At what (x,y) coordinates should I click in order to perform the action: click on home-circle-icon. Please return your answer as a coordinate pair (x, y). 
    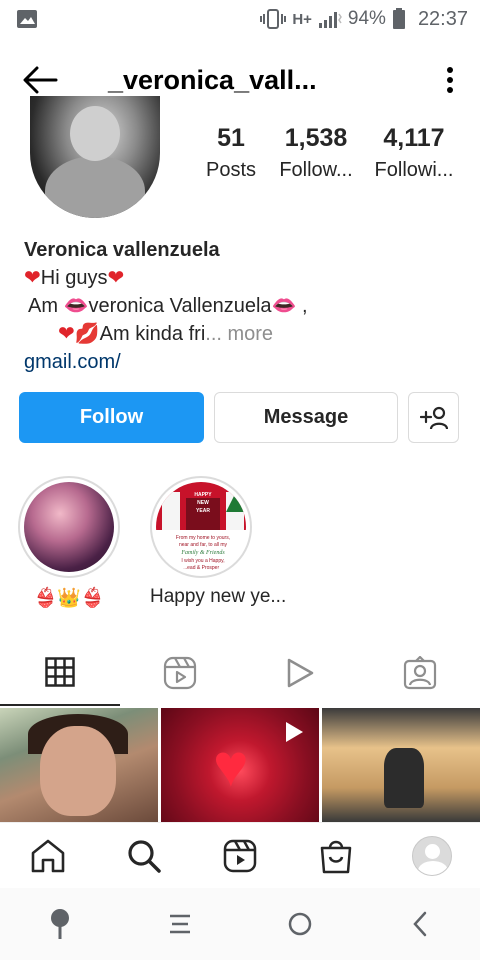
    Looking at the image, I should click on (300, 924).